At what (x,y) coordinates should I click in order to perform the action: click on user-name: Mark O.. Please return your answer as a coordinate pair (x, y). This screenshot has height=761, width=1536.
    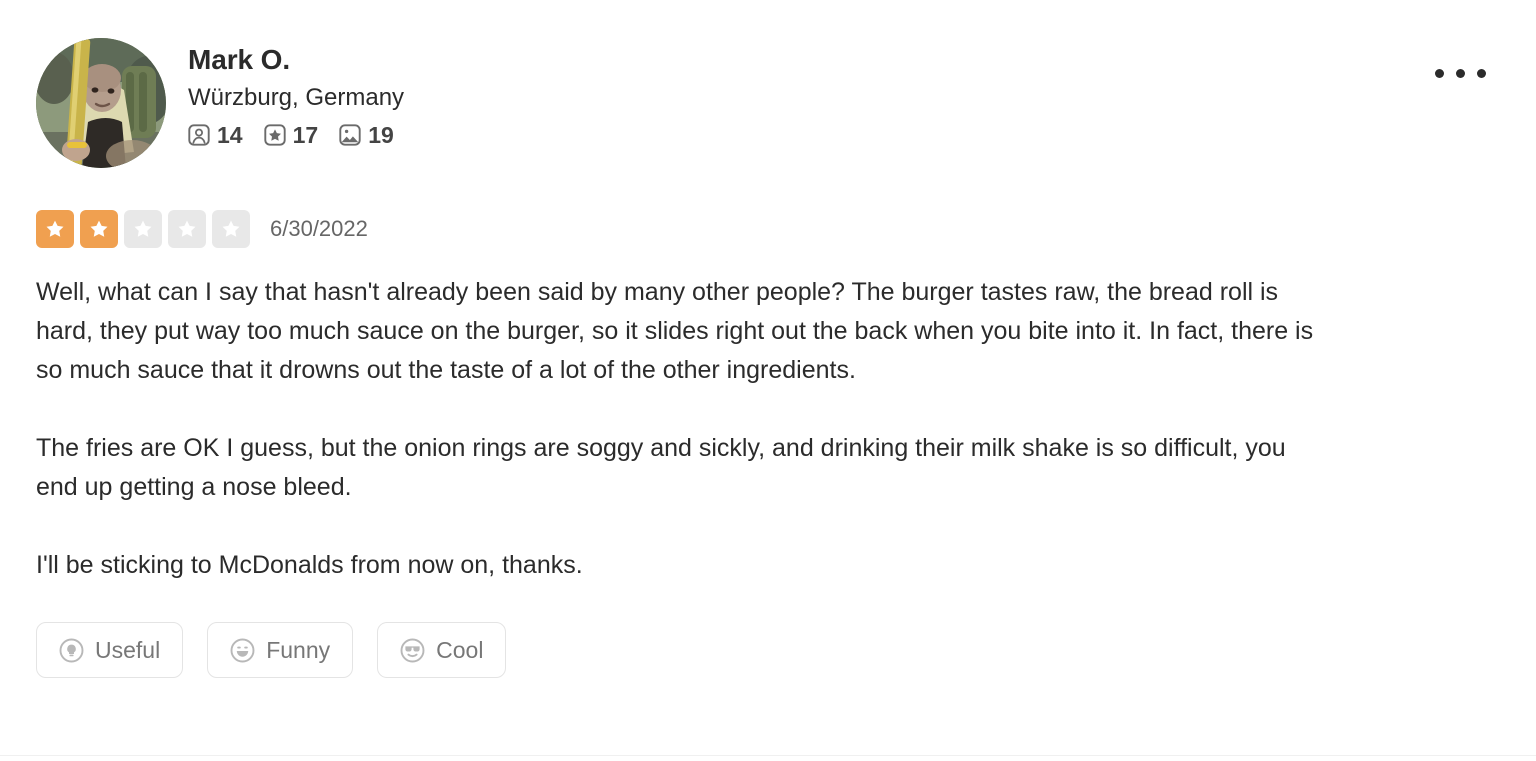
    Looking at the image, I should click on (844, 59).